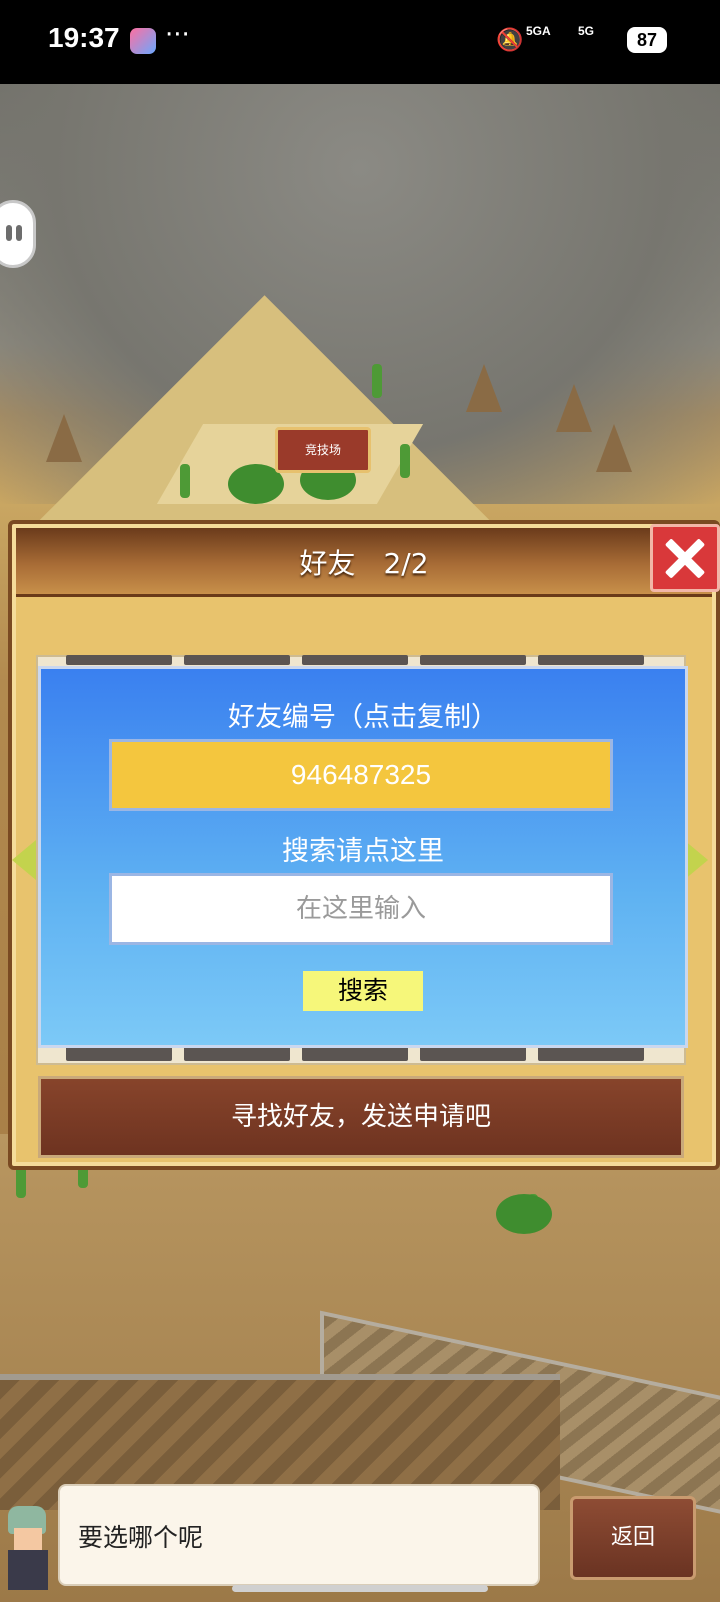  Describe the element at coordinates (524, 1214) in the screenshot. I see `bush` at that location.